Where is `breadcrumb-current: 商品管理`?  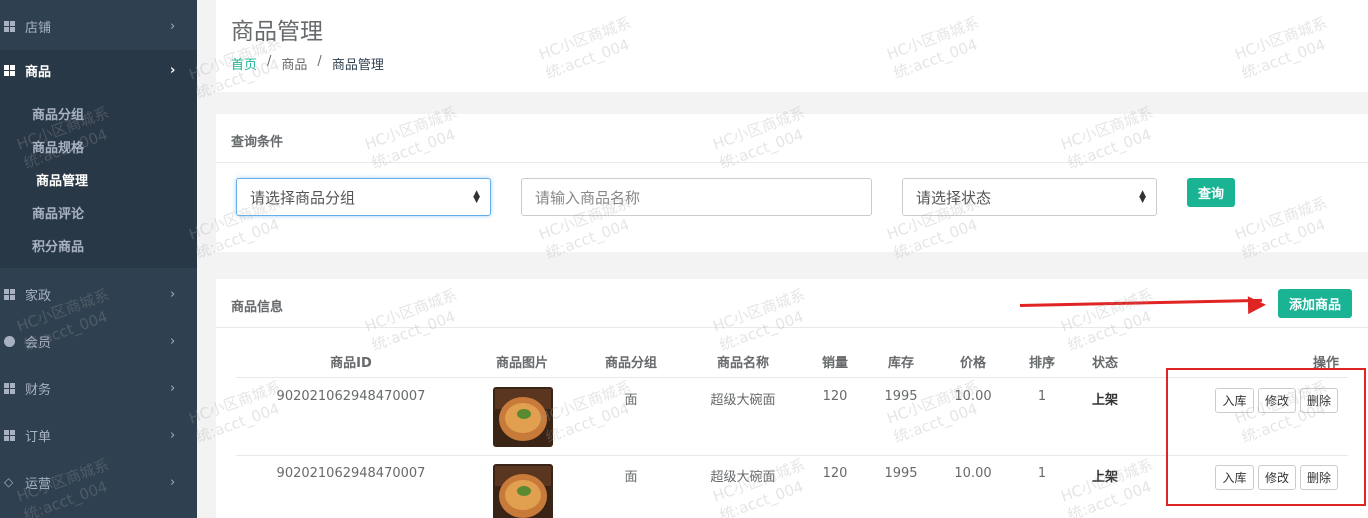 breadcrumb-current: 商品管理 is located at coordinates (357, 65).